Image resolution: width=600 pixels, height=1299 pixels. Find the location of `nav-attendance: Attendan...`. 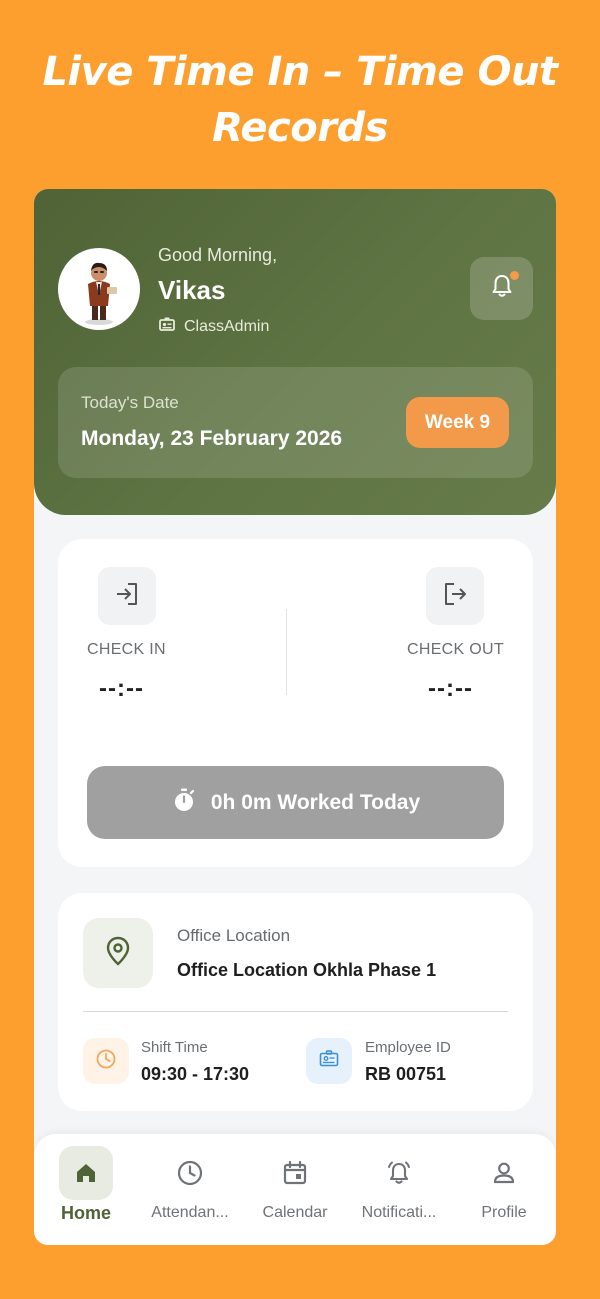

nav-attendance: Attendan... is located at coordinates (190, 1191).